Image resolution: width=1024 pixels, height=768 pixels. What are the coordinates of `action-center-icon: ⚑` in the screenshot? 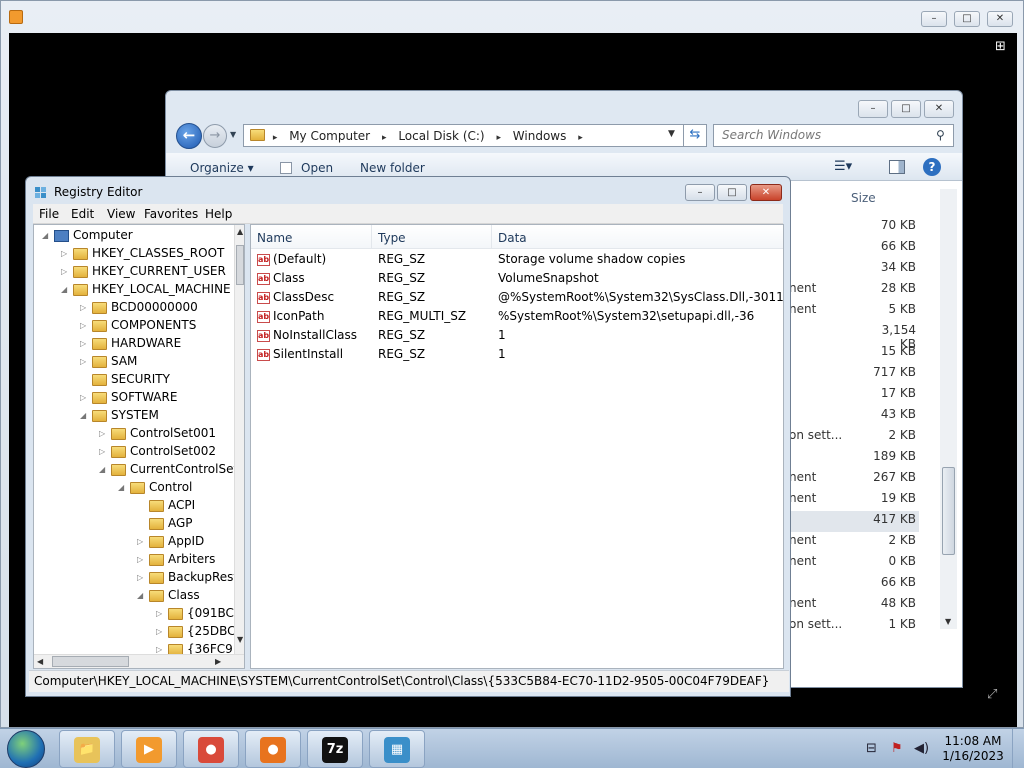 It's located at (899, 749).